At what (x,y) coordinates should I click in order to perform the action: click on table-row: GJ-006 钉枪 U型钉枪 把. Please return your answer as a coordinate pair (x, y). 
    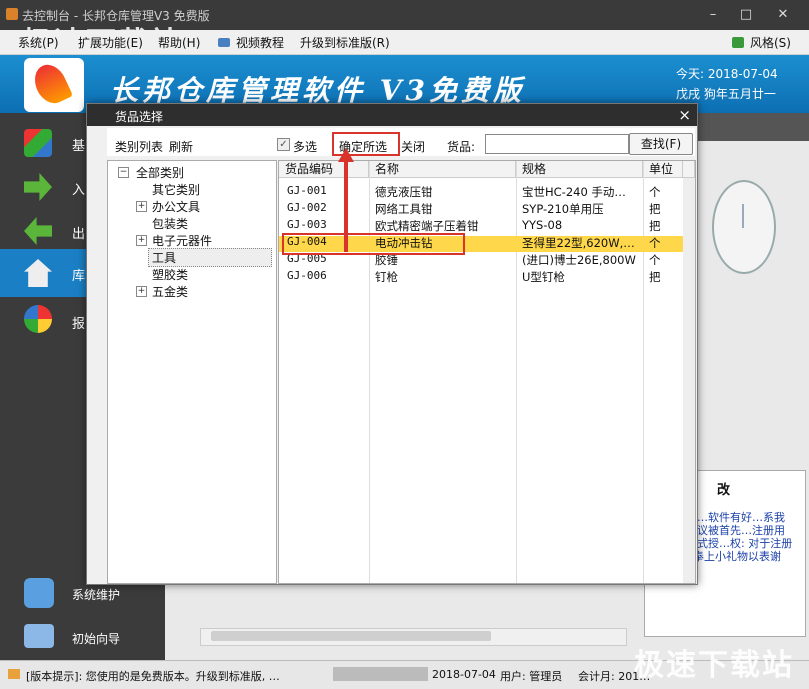
    Looking at the image, I should click on (481, 276).